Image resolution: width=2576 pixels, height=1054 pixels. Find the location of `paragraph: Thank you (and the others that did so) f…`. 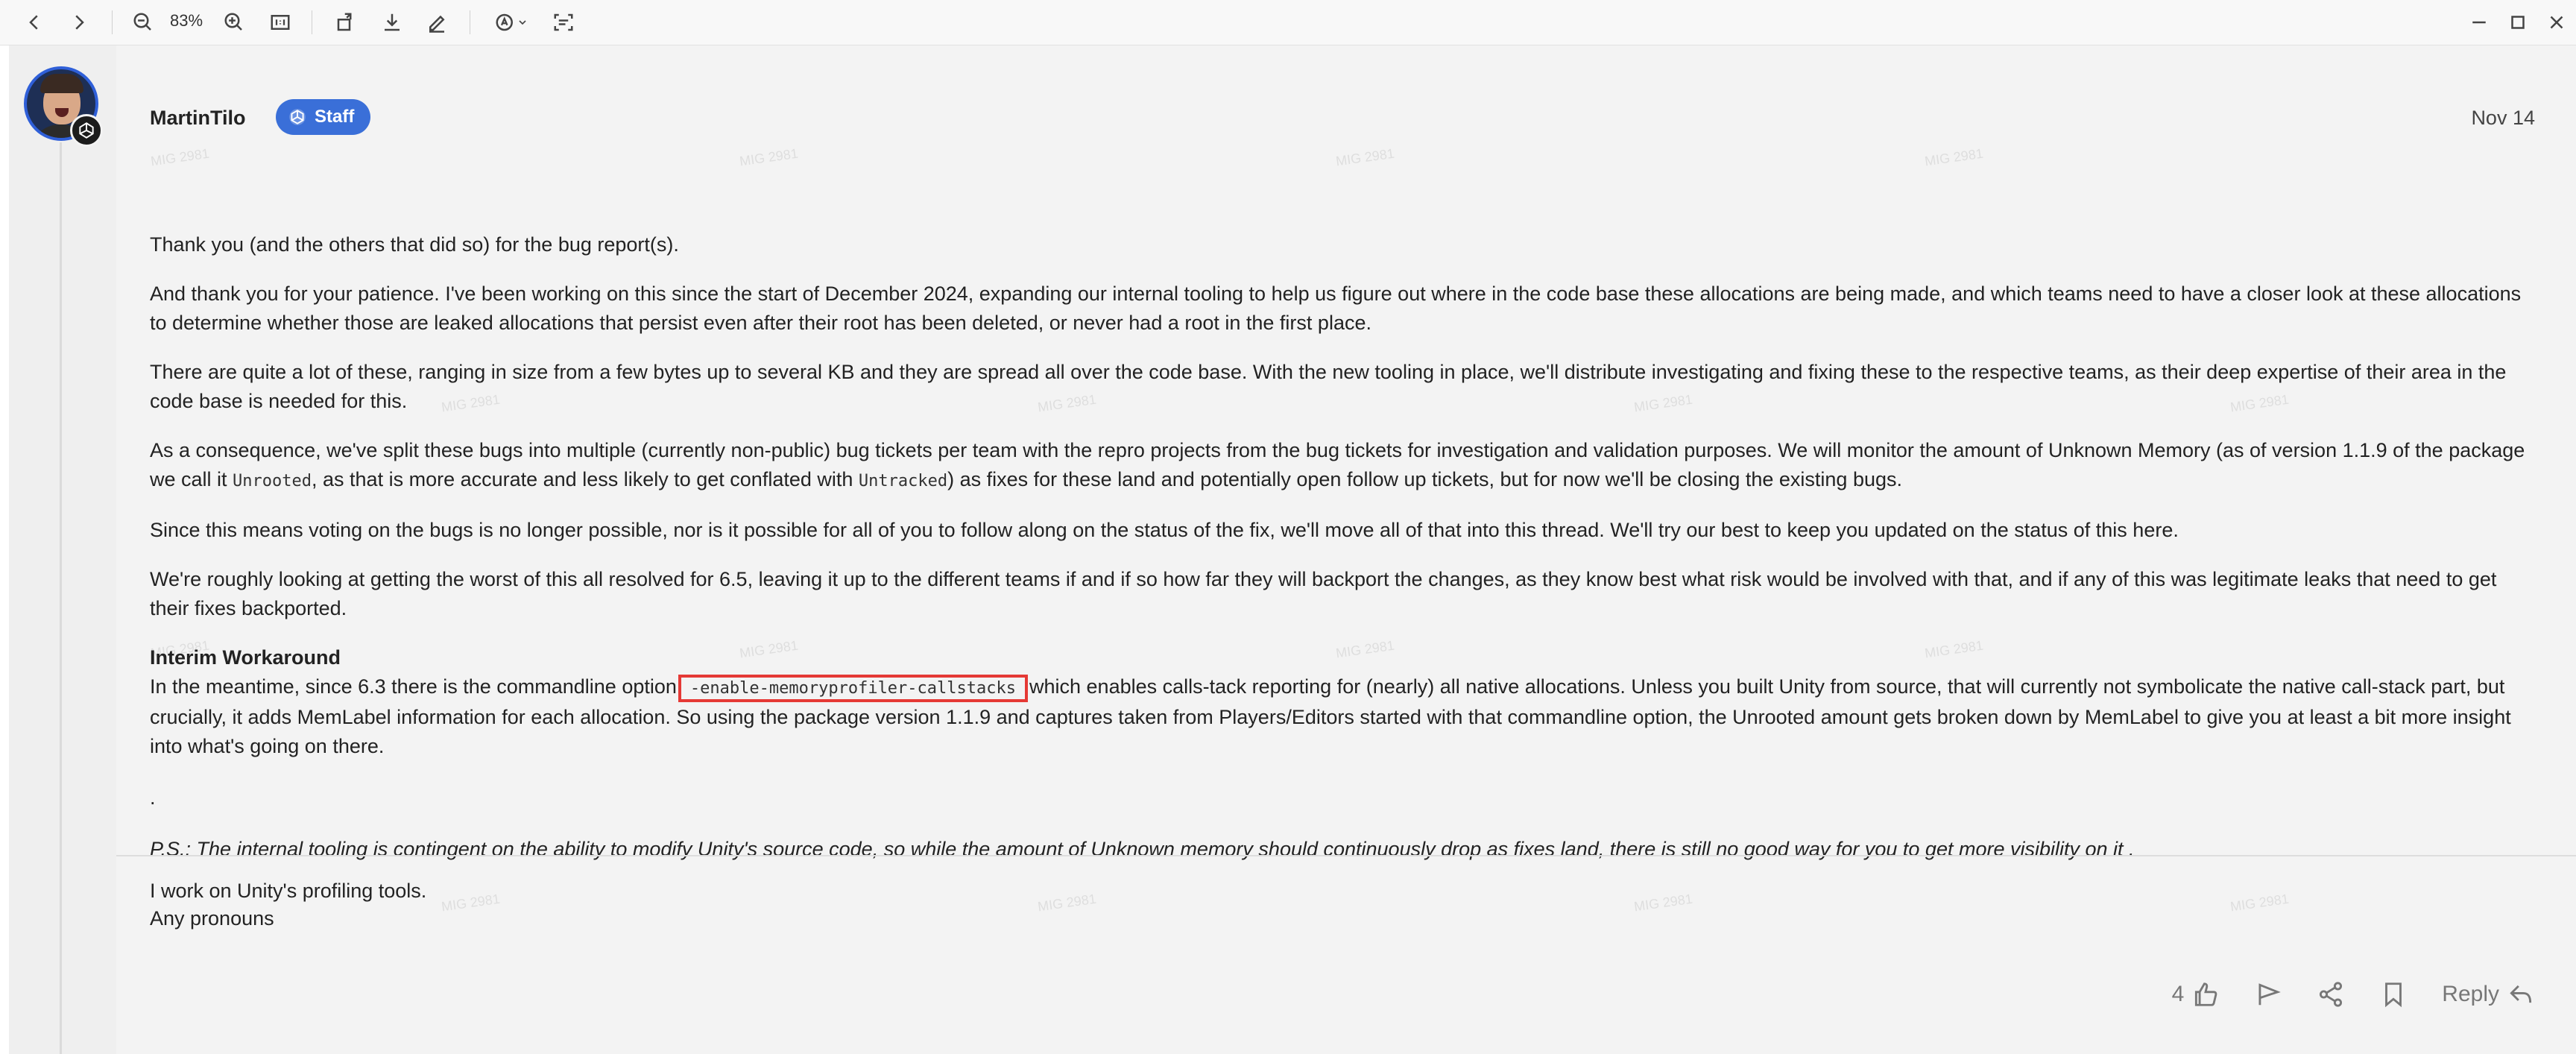

paragraph: Thank you (and the others that did so) f… is located at coordinates (414, 244).